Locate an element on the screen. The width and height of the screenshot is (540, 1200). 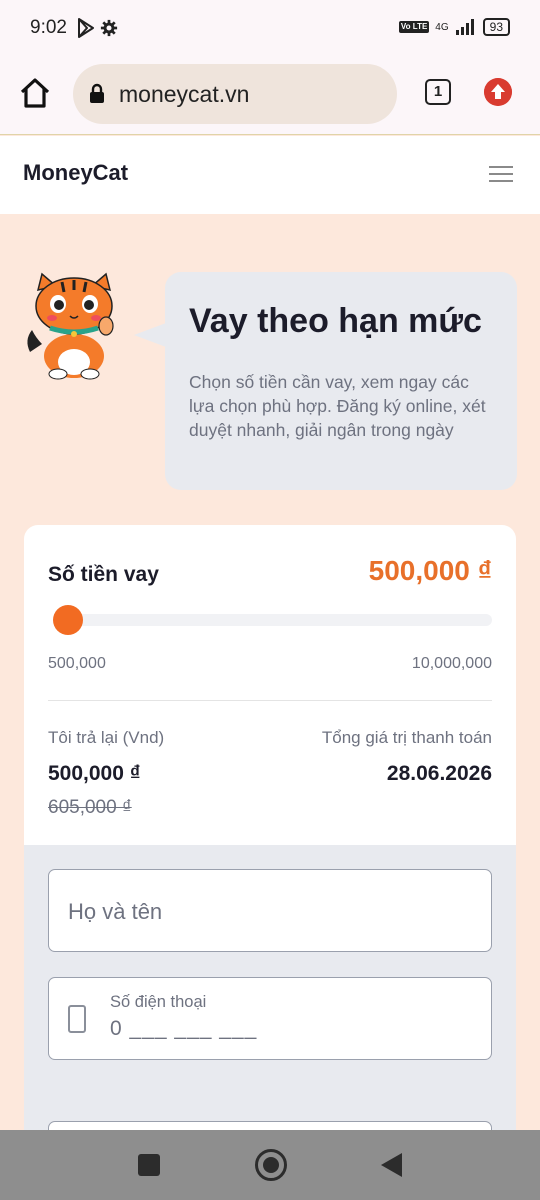
loan-amount-slider-track is located at coordinates (273, 620).